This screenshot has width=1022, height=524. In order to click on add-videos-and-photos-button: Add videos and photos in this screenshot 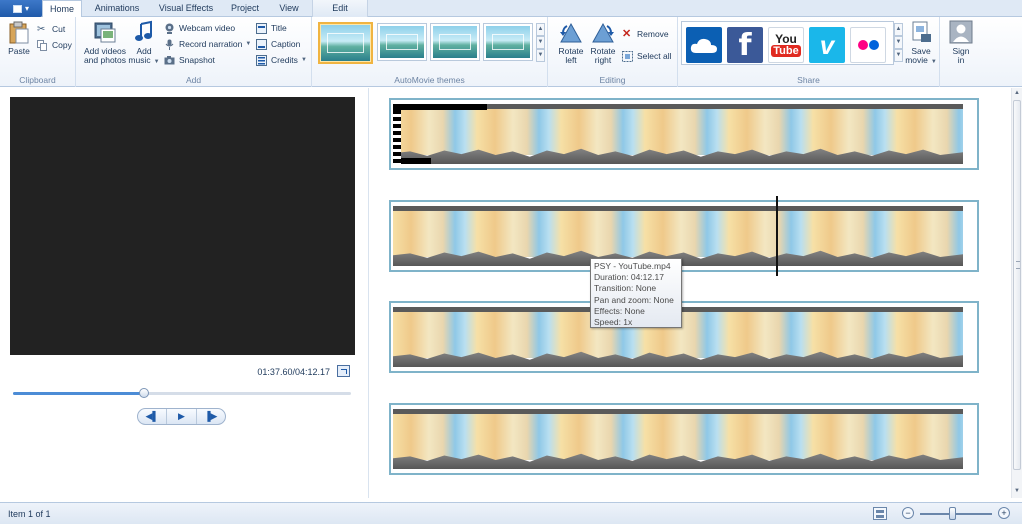, I will do `click(105, 42)`.